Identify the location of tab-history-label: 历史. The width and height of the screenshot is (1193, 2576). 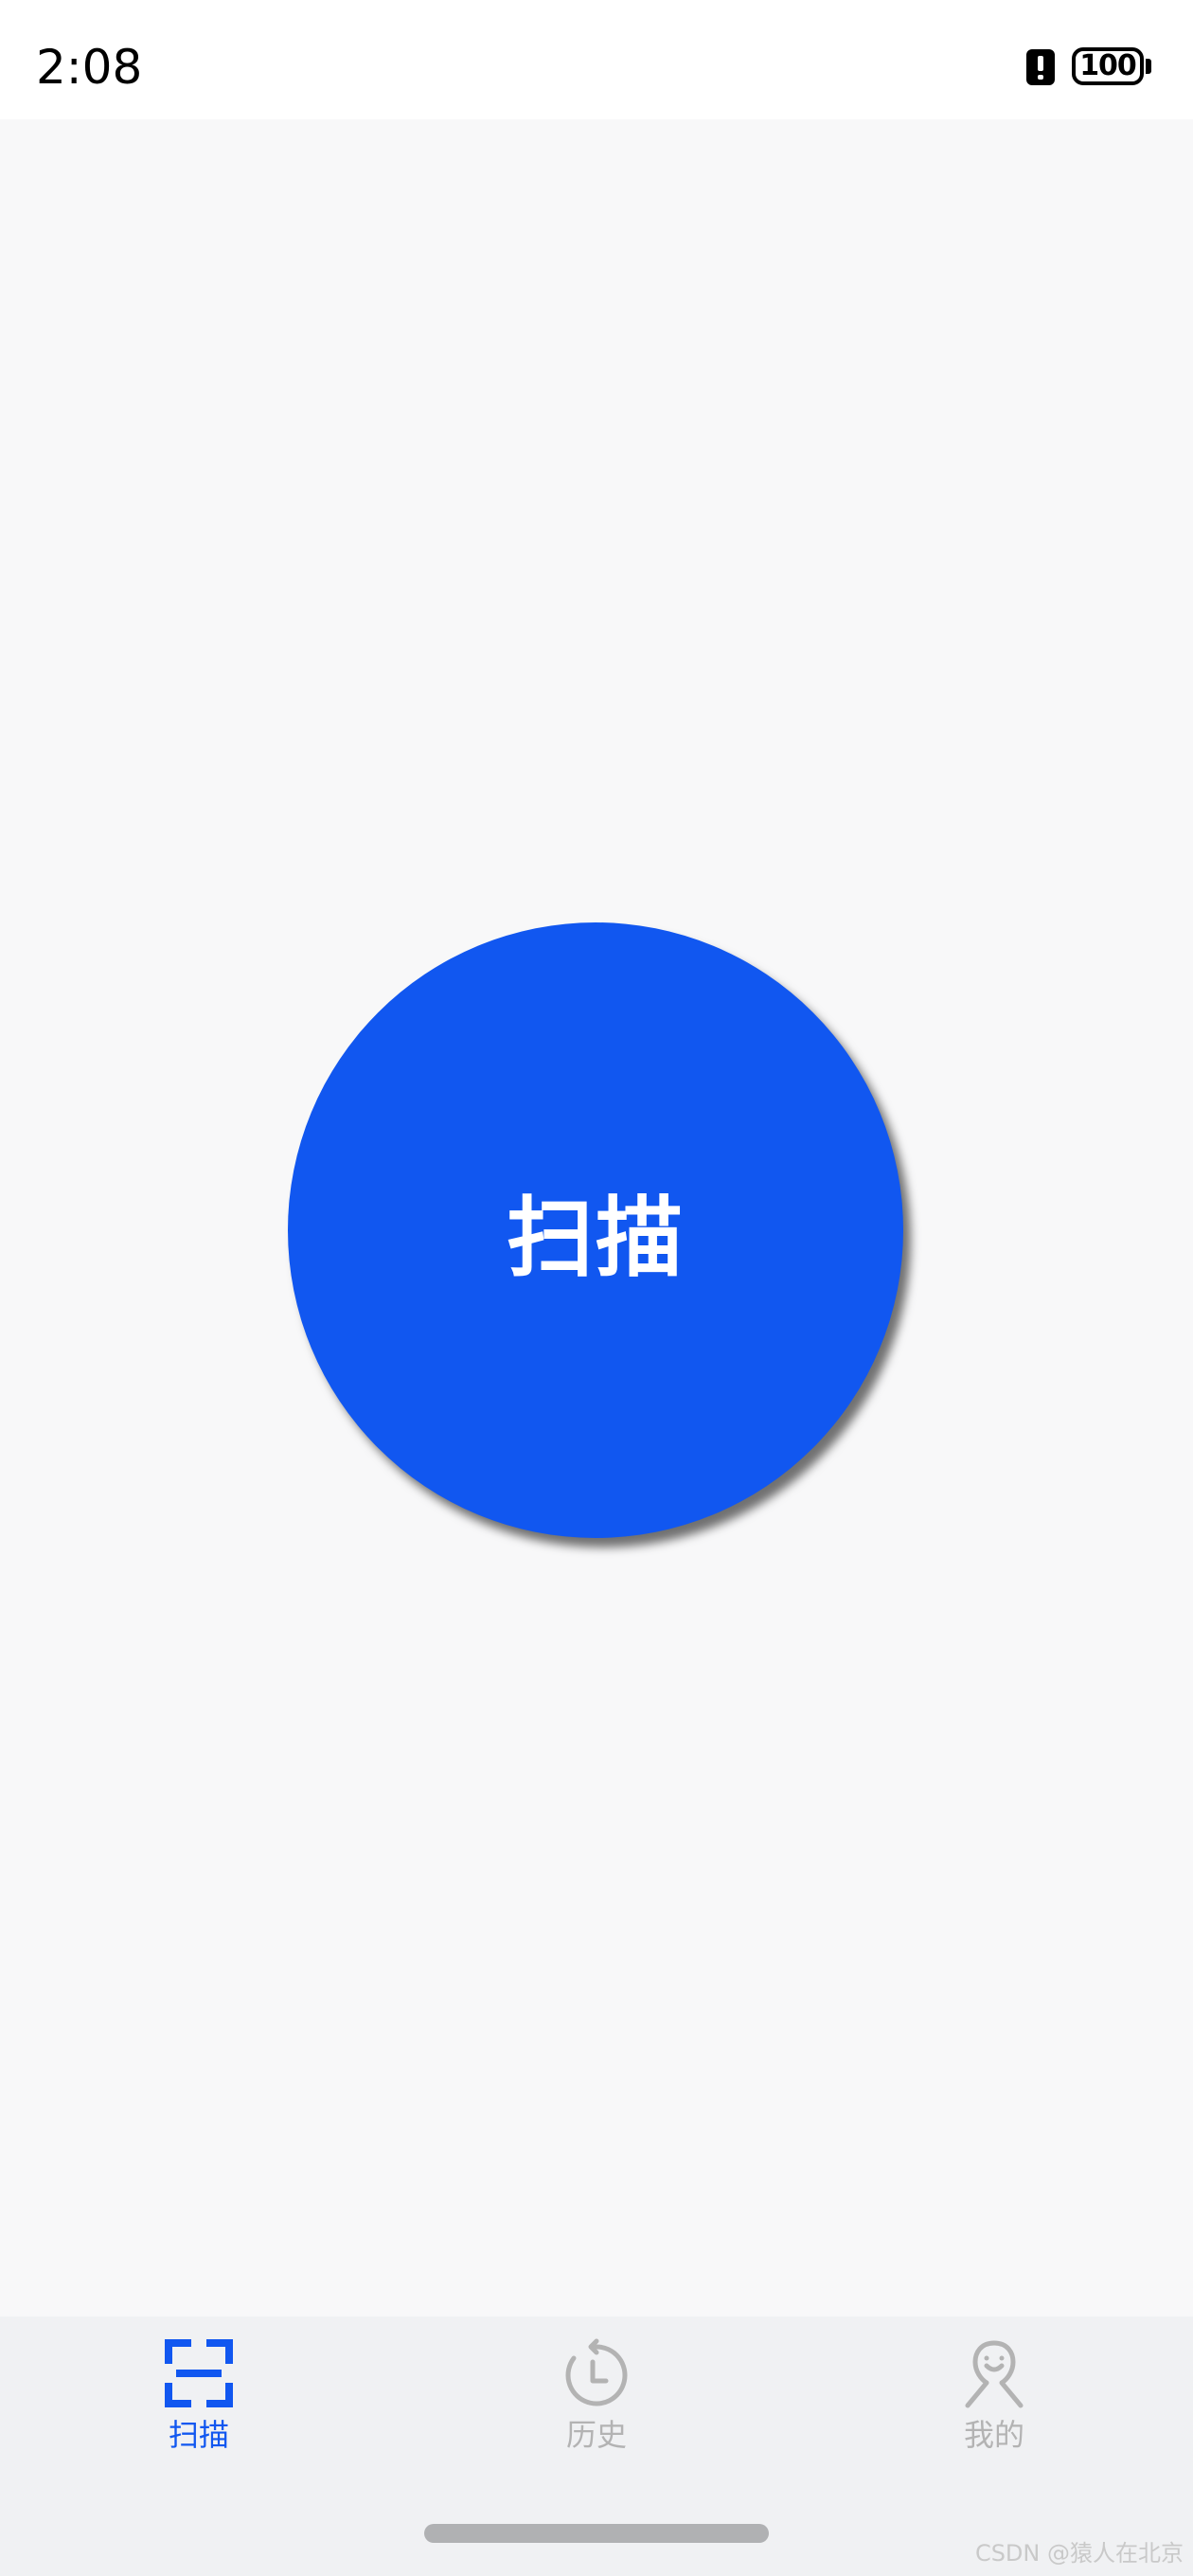
(596, 2435).